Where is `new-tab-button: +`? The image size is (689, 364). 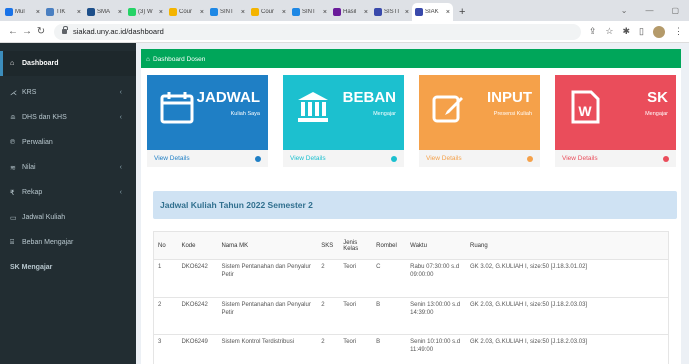
new-tab-button: + is located at coordinates (462, 12).